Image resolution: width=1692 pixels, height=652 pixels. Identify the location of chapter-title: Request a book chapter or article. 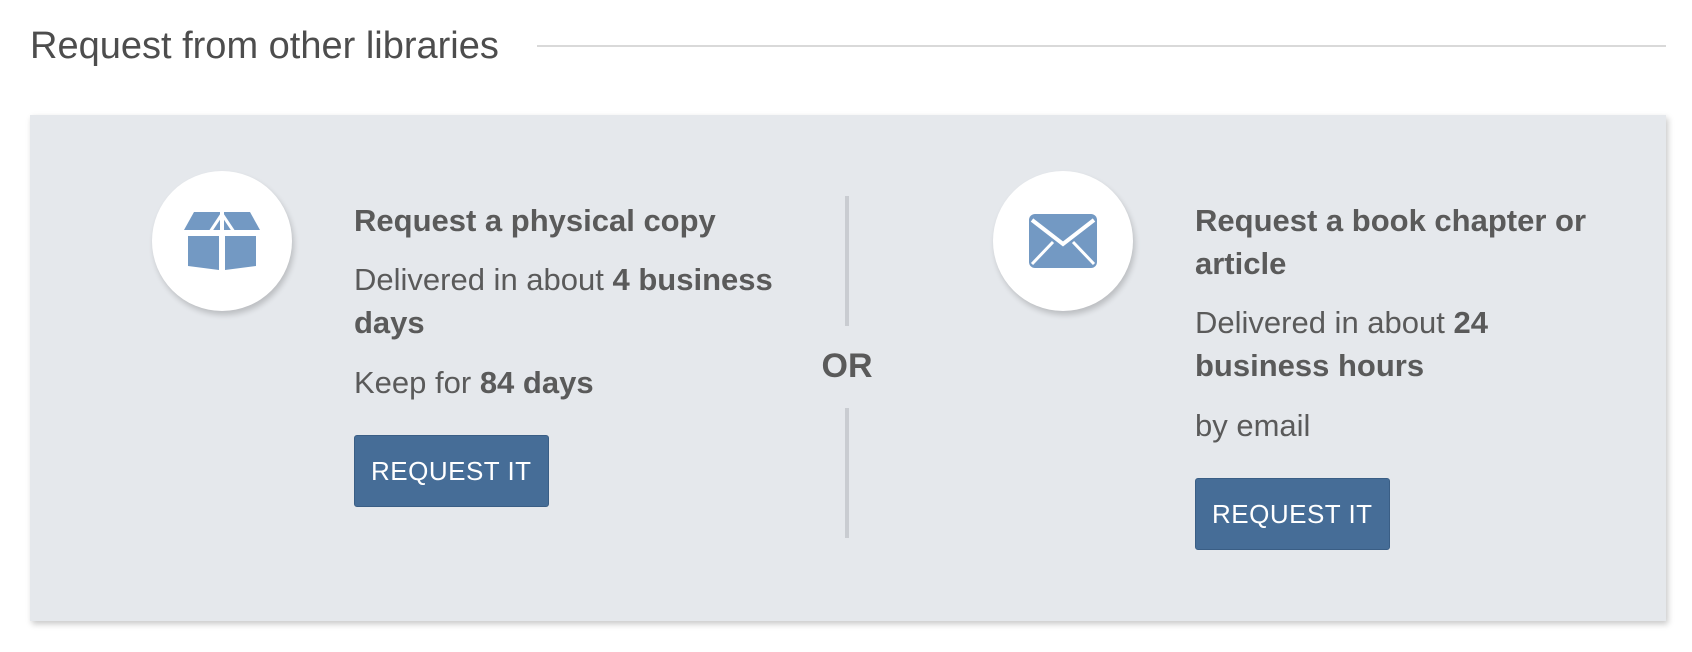
(1391, 242).